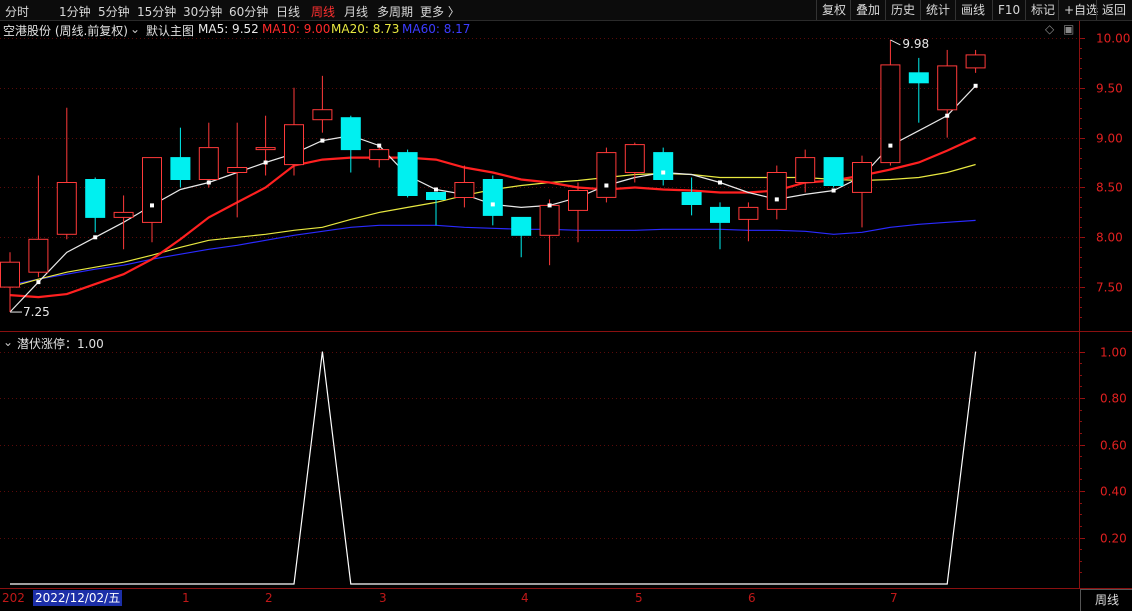 This screenshot has width=1132, height=611. I want to click on tab-30min: 30分钟, so click(202, 11).